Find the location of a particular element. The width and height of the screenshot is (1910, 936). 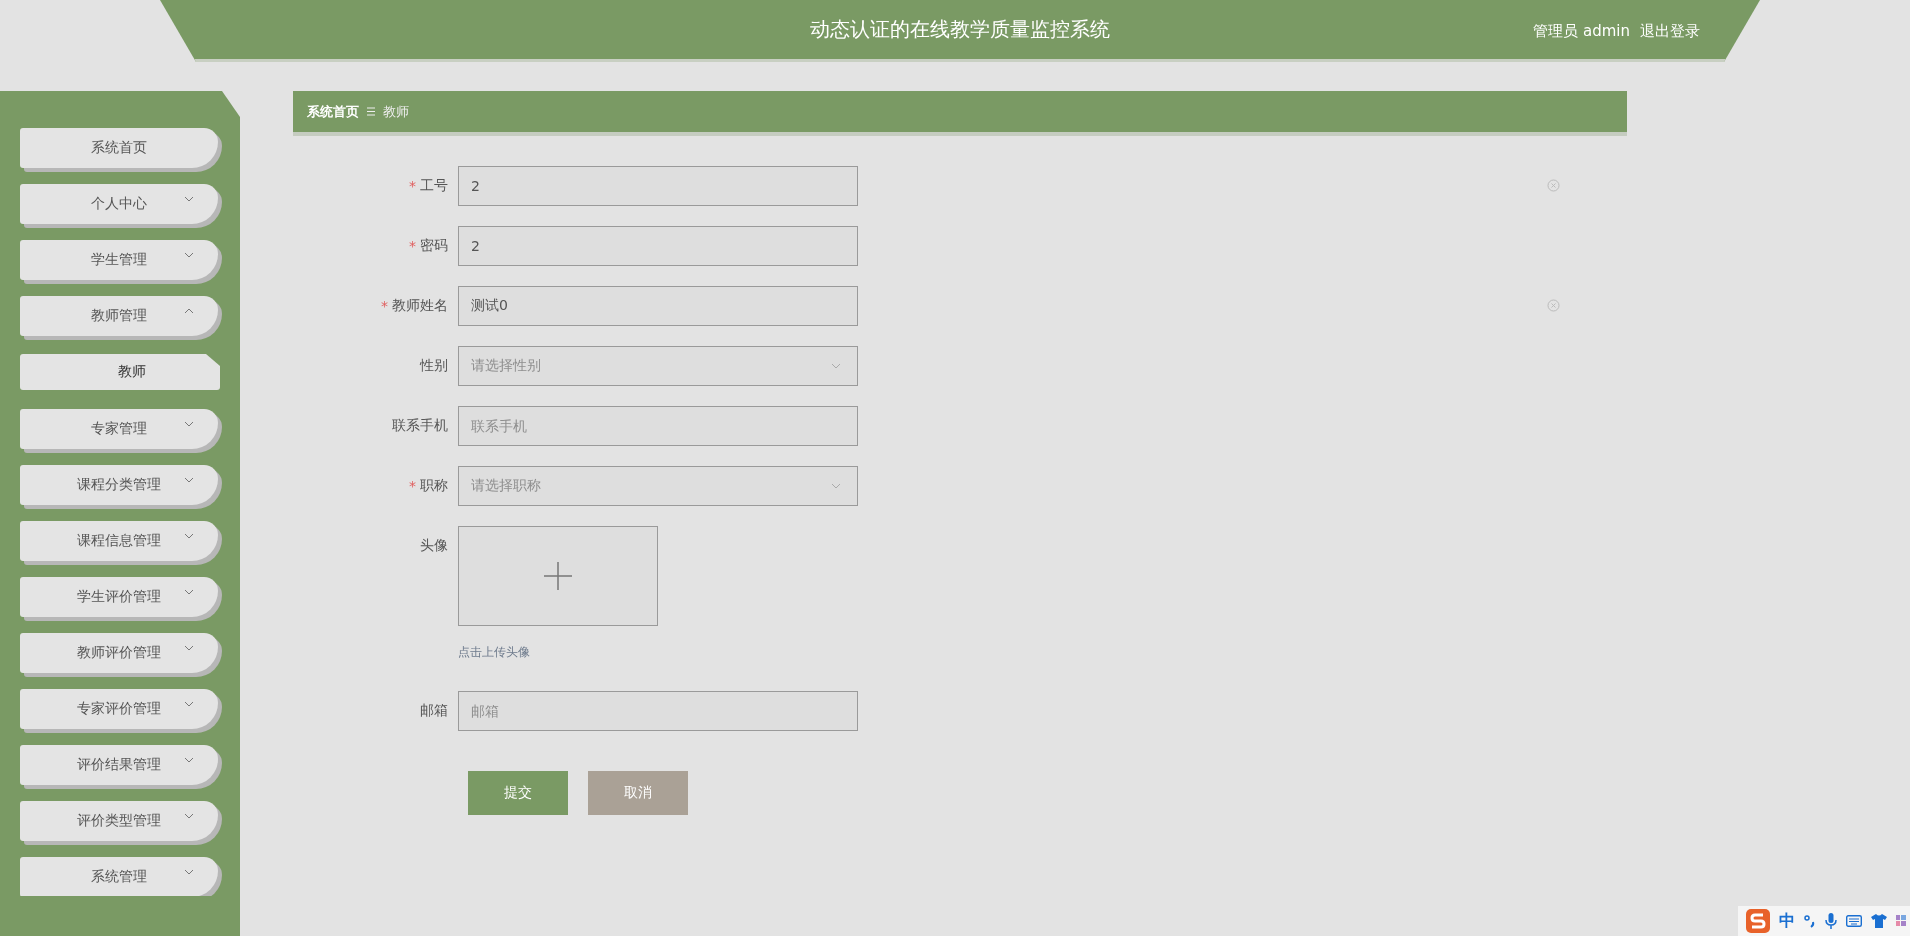

app-title: 动态认证的在线教学质量监控系统 is located at coordinates (960, 29).